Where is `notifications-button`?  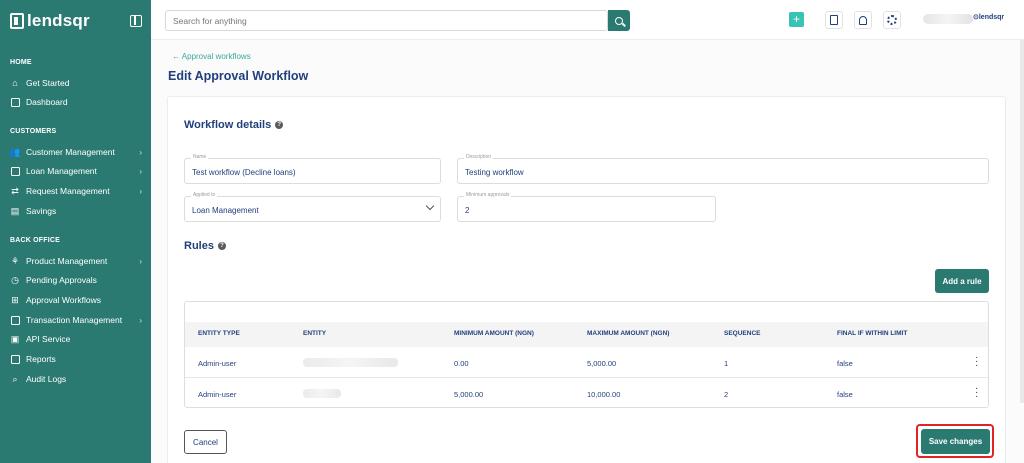 notifications-button is located at coordinates (863, 20).